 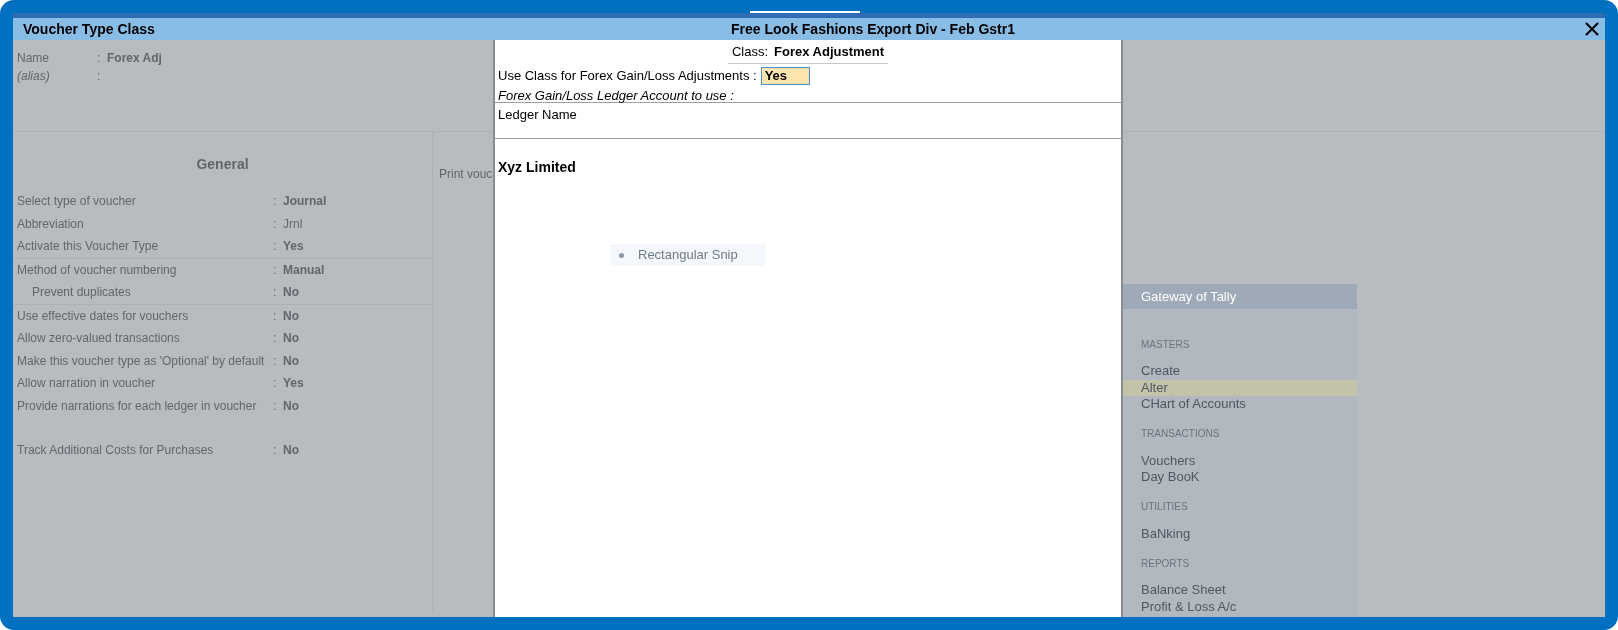 I want to click on field-label: Provide narrations for each ledger in voucher, so click(x=137, y=406).